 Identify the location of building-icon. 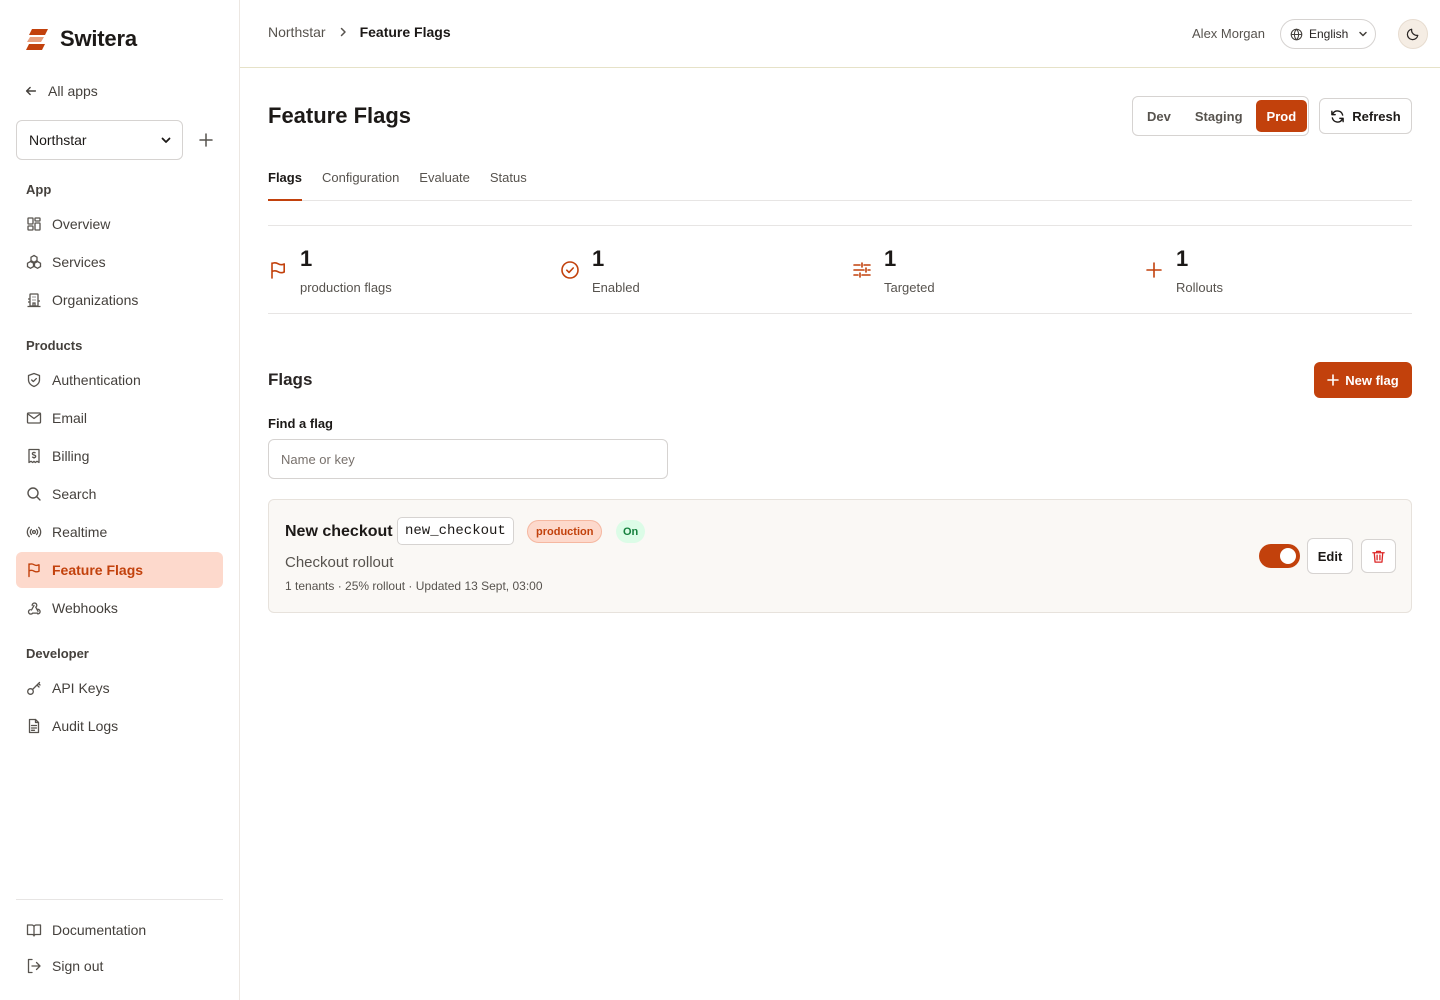
(34, 300).